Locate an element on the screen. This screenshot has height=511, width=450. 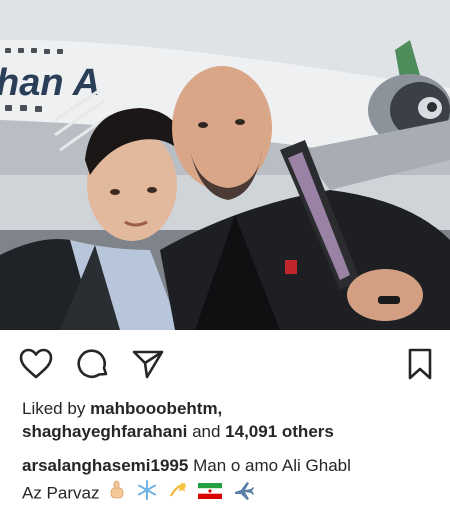
caption-username: arsalanghasemi1995 is located at coordinates (105, 465).